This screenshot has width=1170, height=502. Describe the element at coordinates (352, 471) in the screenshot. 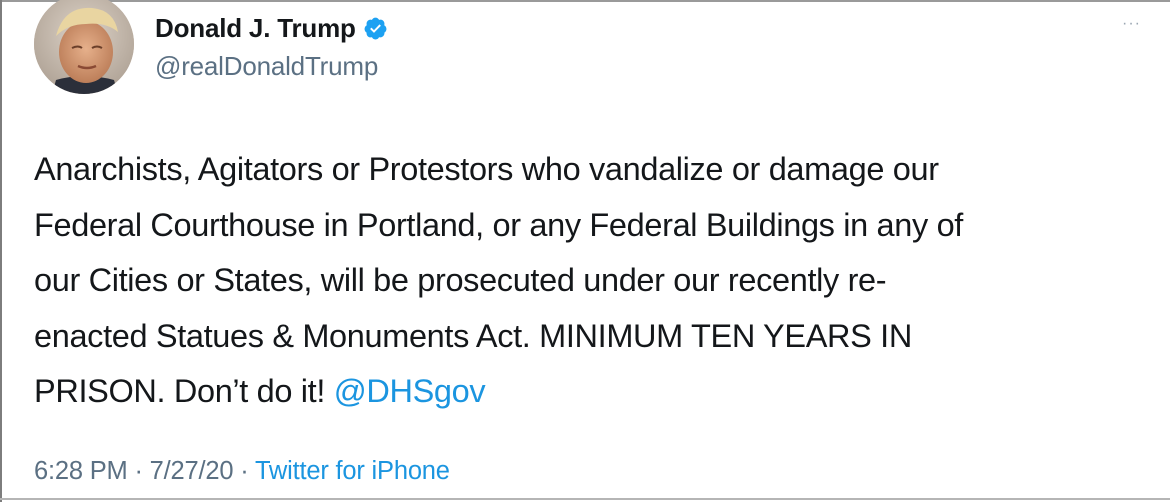

I see `tweet-source-link: Twitter for iPhone` at that location.